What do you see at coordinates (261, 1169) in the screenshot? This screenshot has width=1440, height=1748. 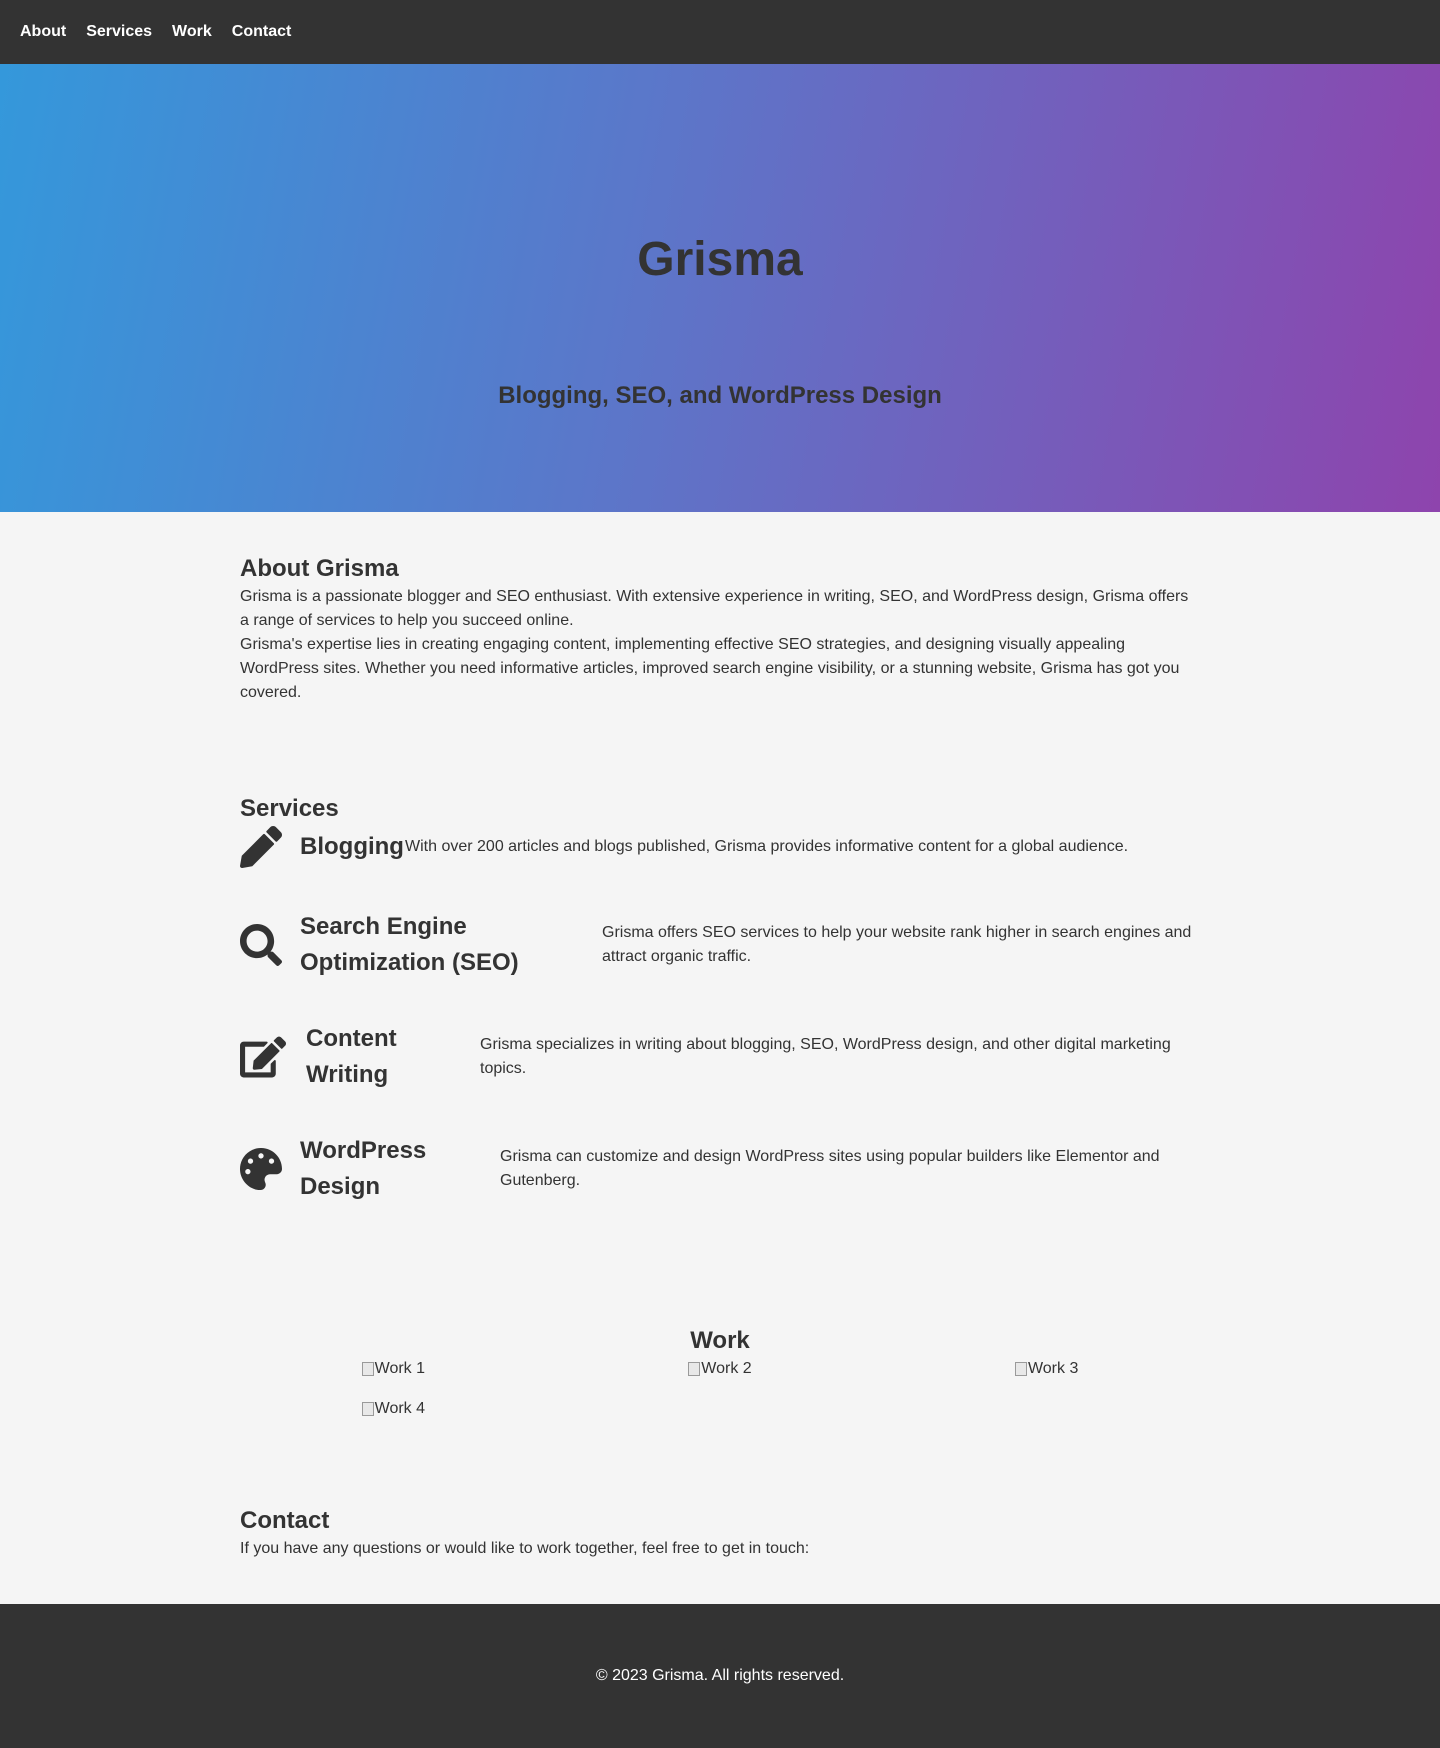 I see `palette-icon` at bounding box center [261, 1169].